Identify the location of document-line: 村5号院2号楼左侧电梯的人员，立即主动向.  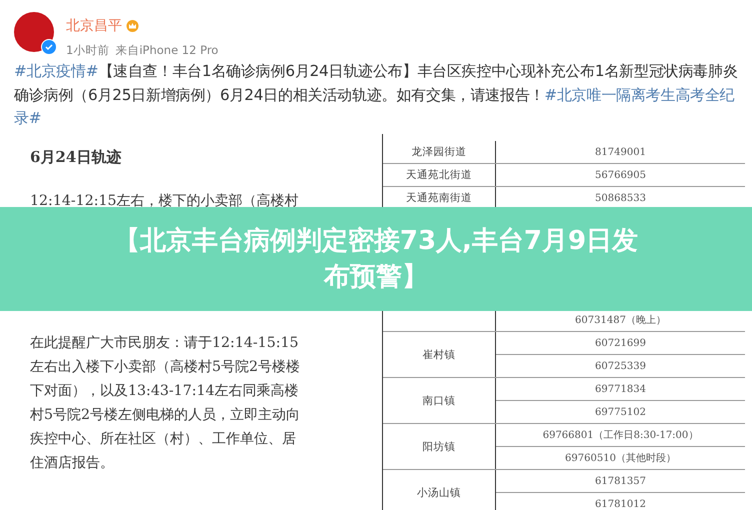
(166, 415).